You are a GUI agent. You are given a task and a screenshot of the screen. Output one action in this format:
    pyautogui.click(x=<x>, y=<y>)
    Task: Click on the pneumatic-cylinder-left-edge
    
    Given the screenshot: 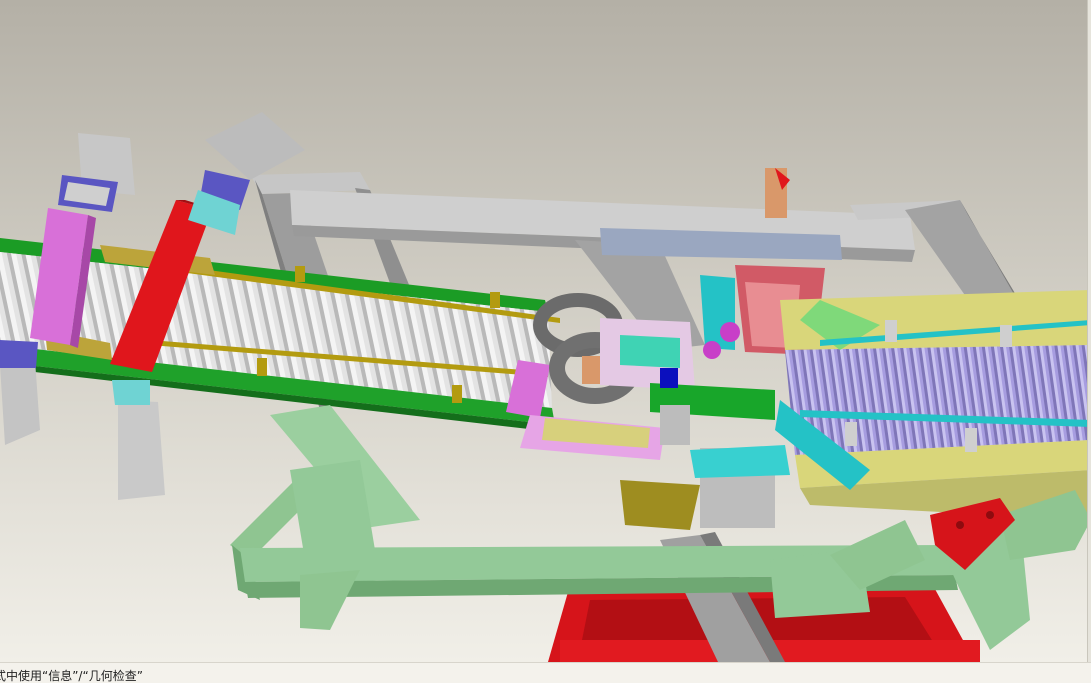 What is the action you would take?
    pyautogui.click(x=20, y=392)
    